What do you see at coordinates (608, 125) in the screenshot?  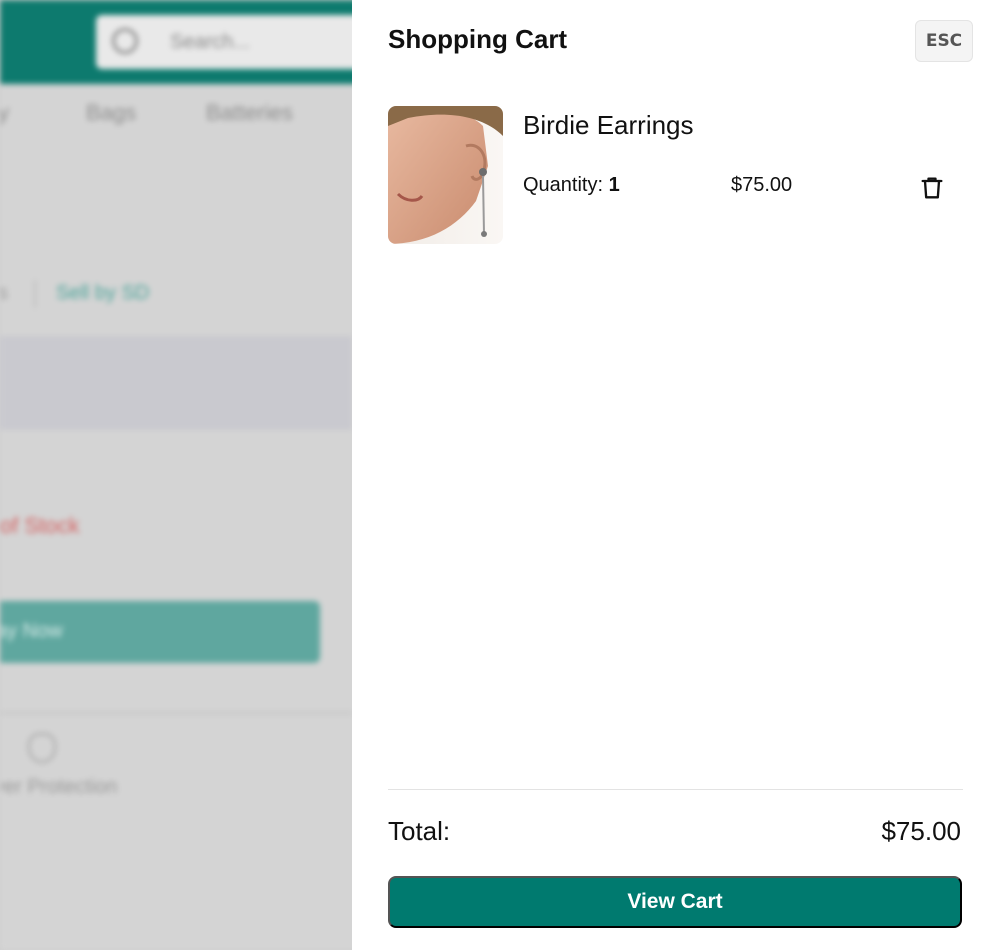 I see `product-name: Birdie Earrings` at bounding box center [608, 125].